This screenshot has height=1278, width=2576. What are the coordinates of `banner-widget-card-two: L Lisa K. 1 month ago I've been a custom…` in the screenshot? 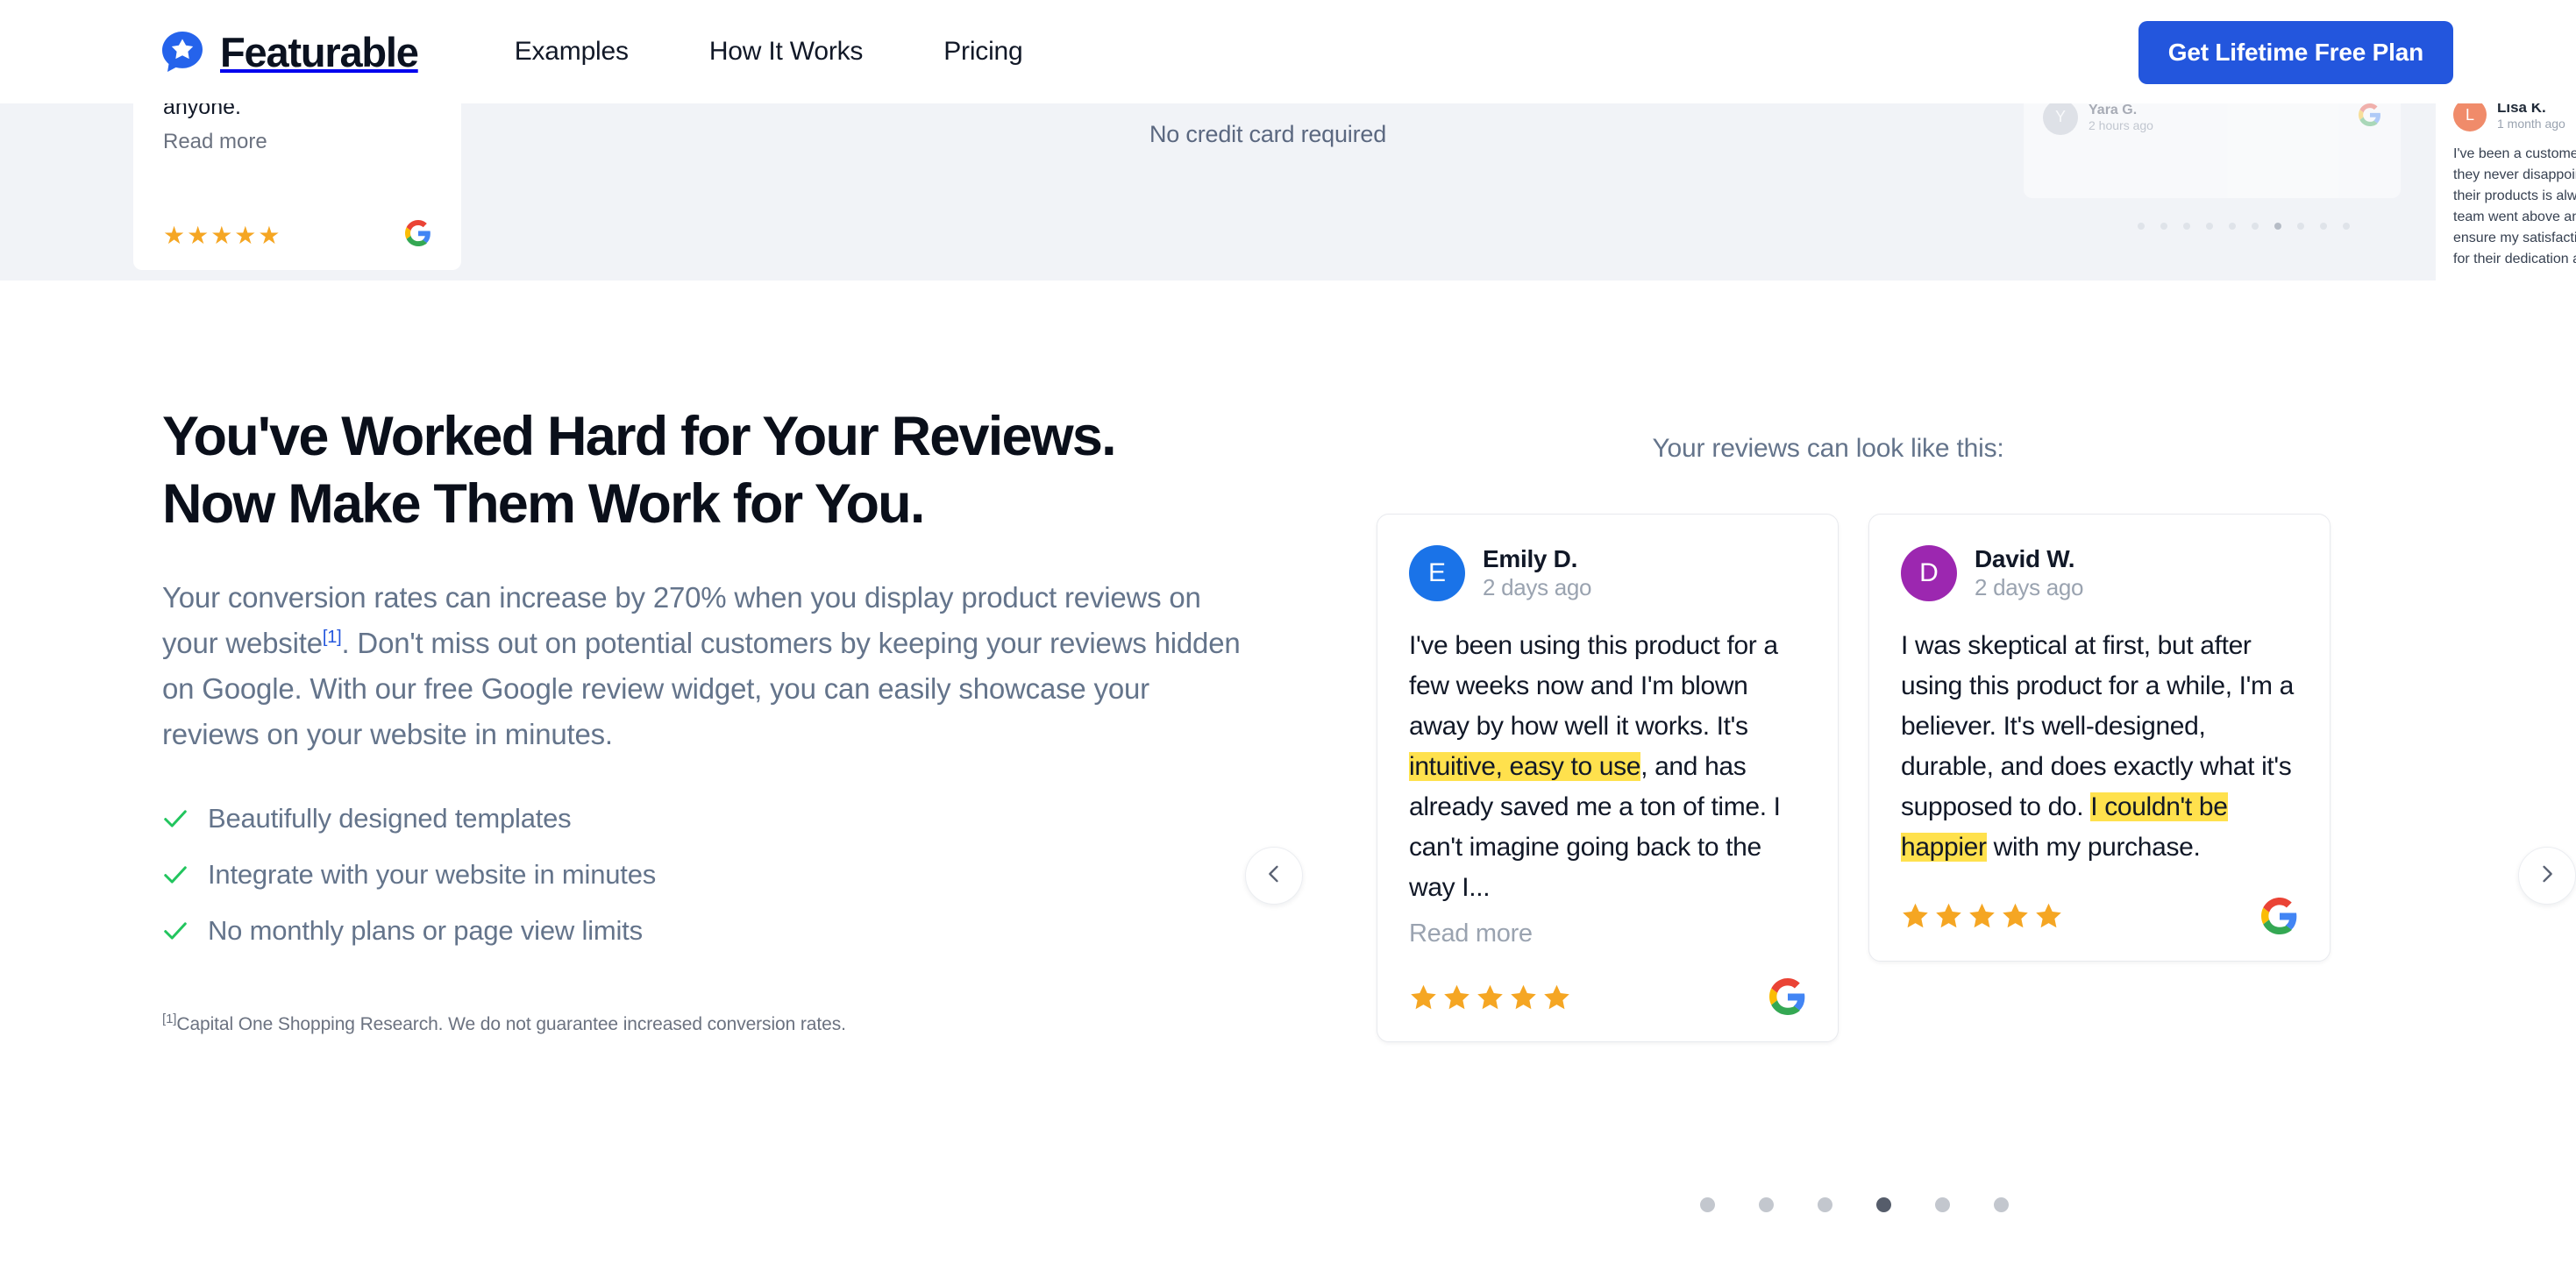 It's located at (2506, 191).